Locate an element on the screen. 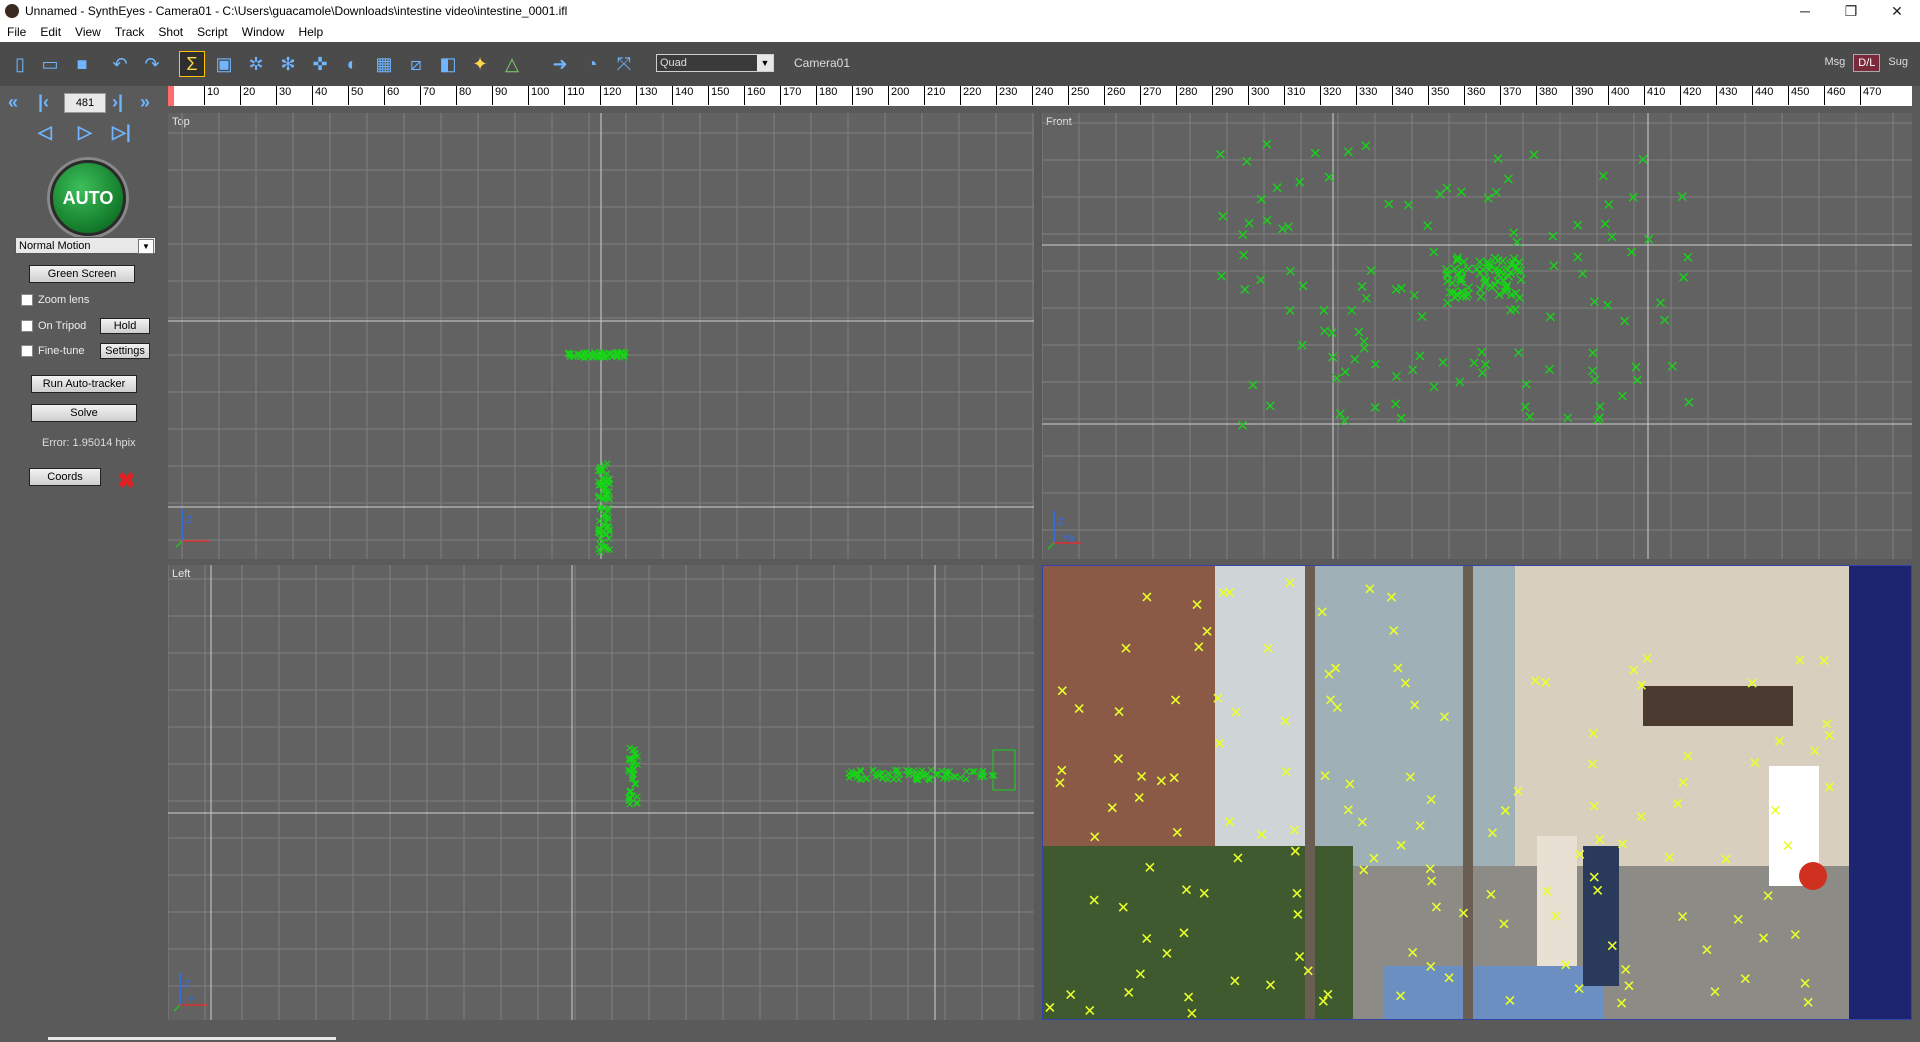  active-camera-label: Camera01 is located at coordinates (822, 63).